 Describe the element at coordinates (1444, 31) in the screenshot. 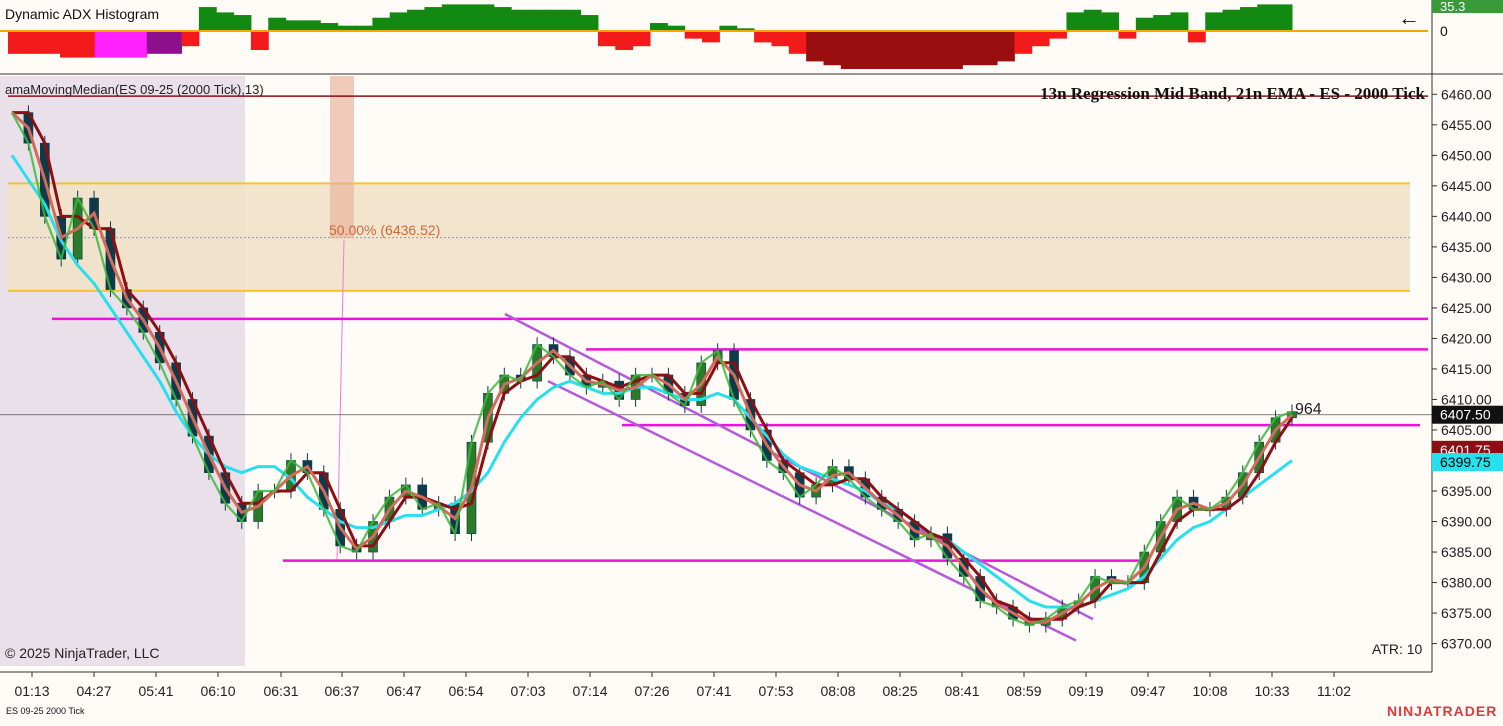

I see `adx-zero-tick: 0` at that location.